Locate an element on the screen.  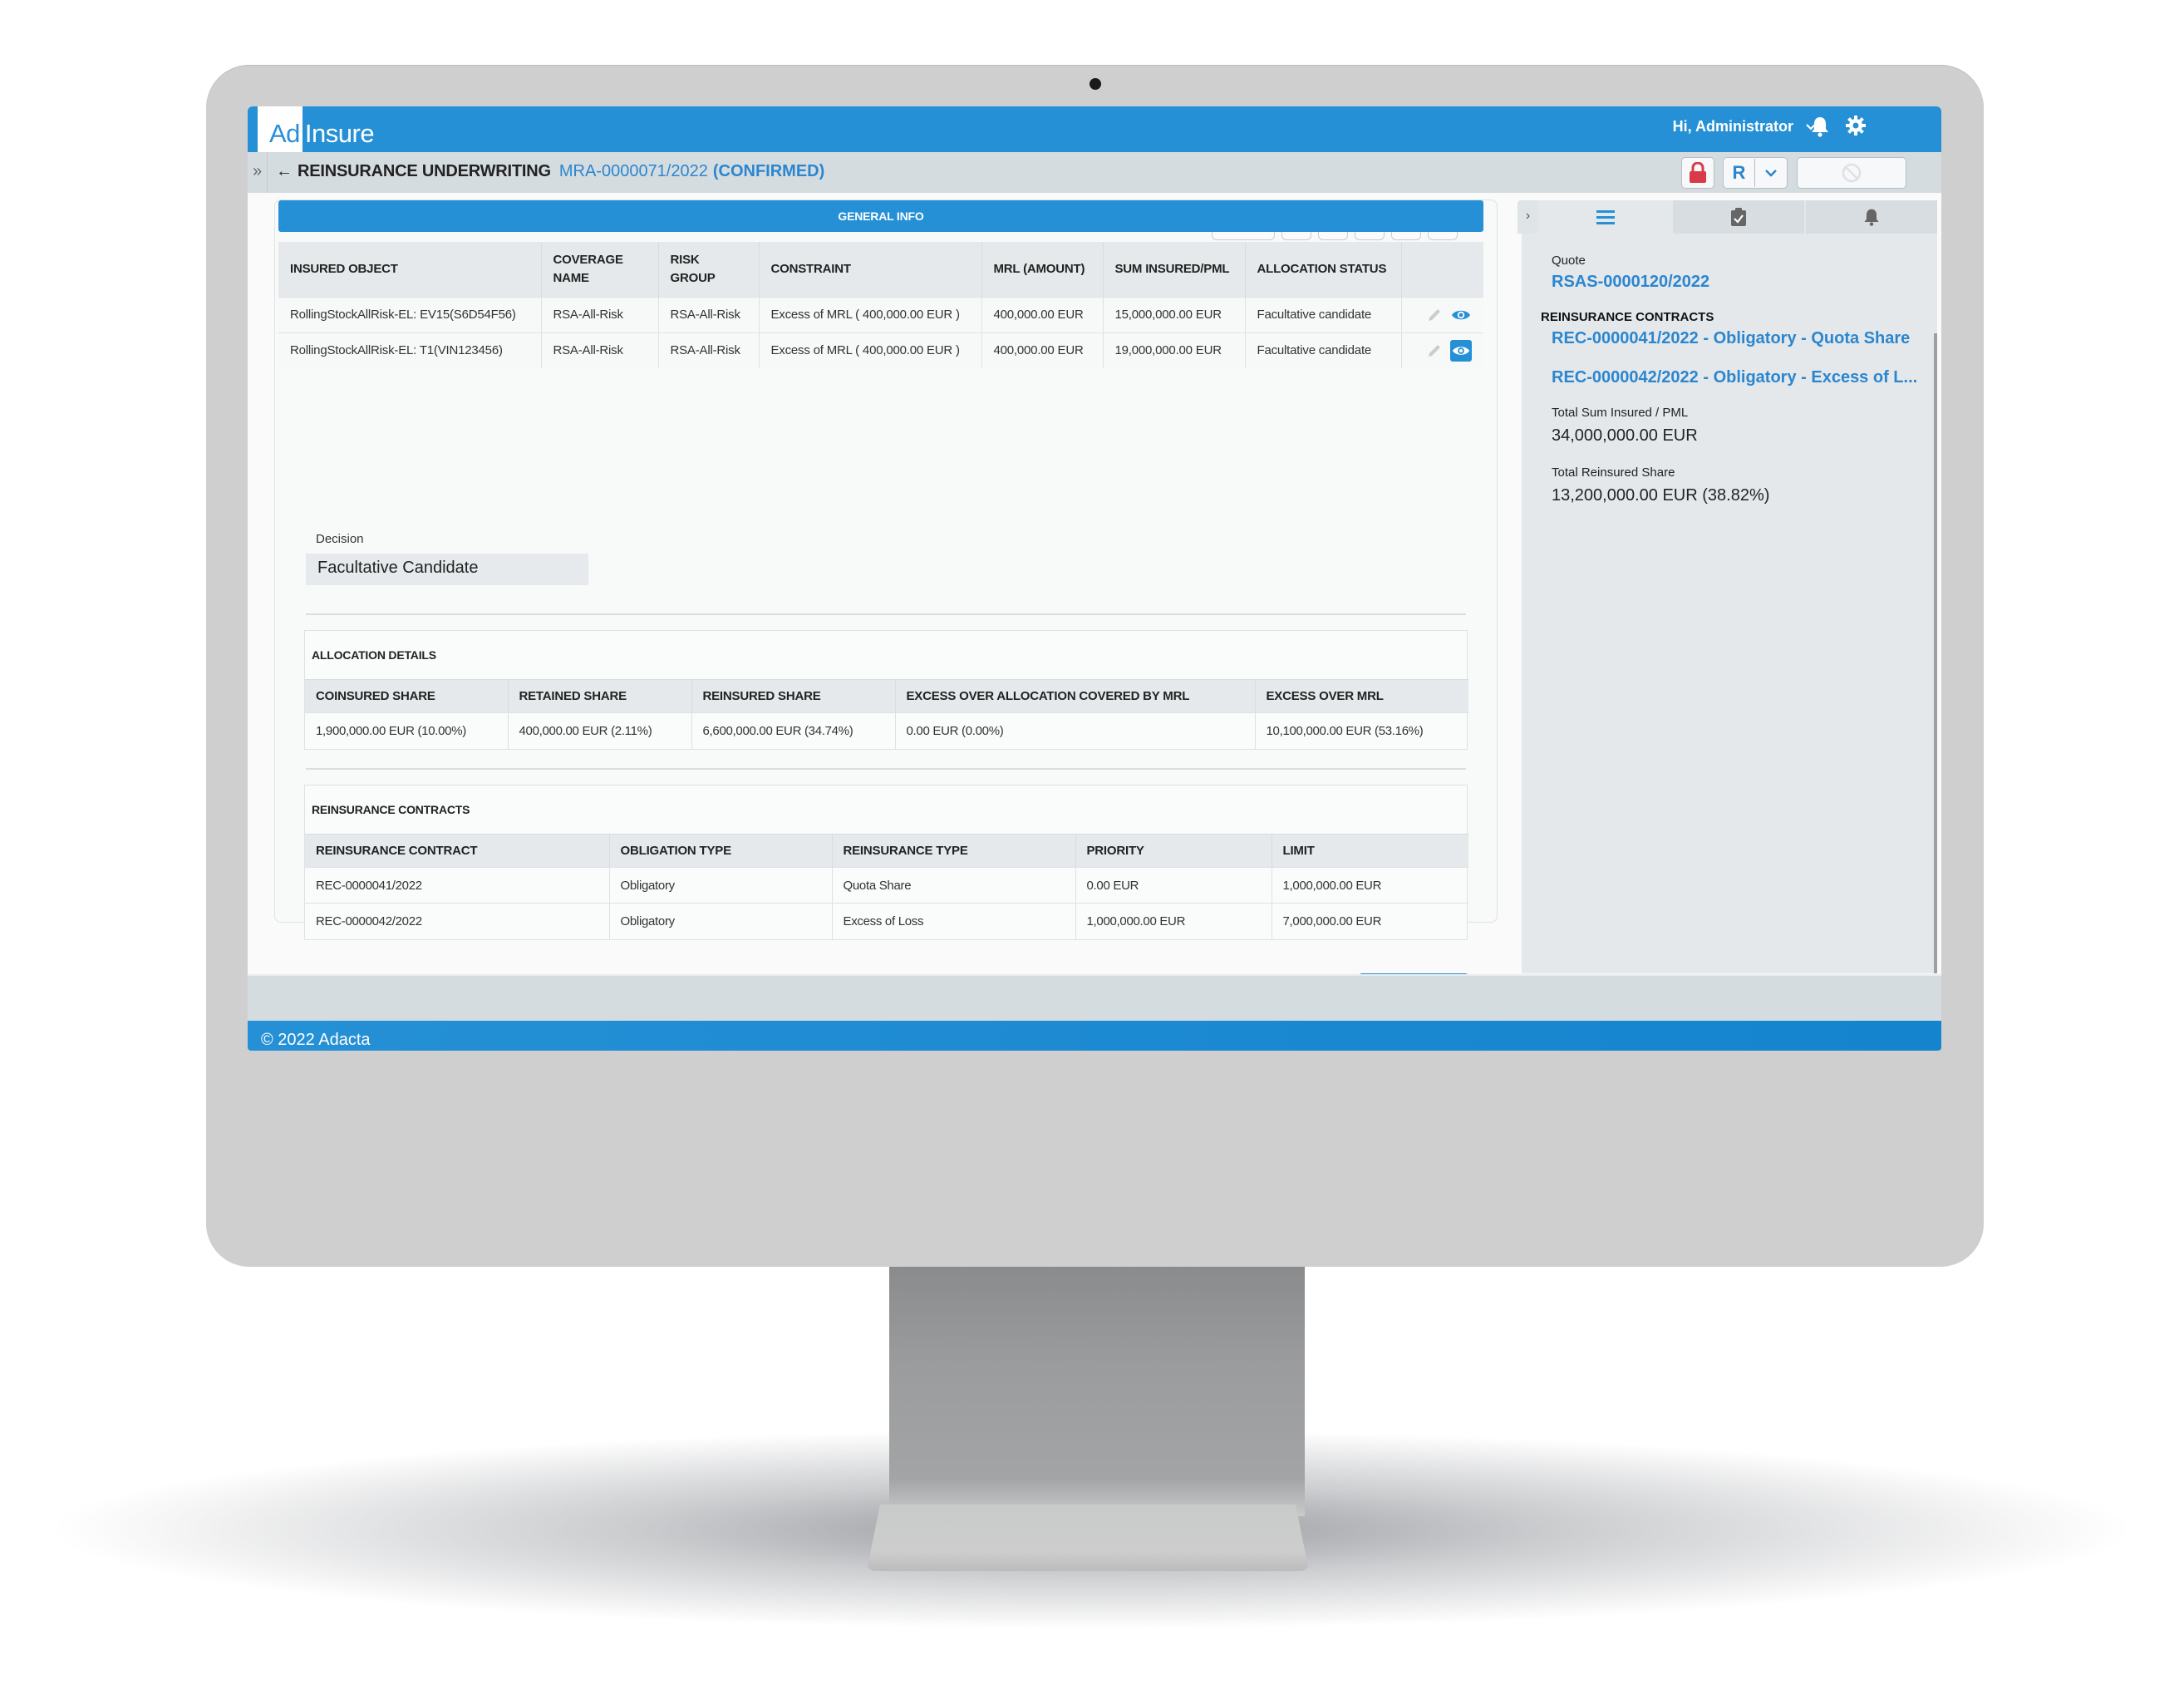
cell-coinsured-share: 1,900,000.00 EUR (10.00%) is located at coordinates (407, 730).